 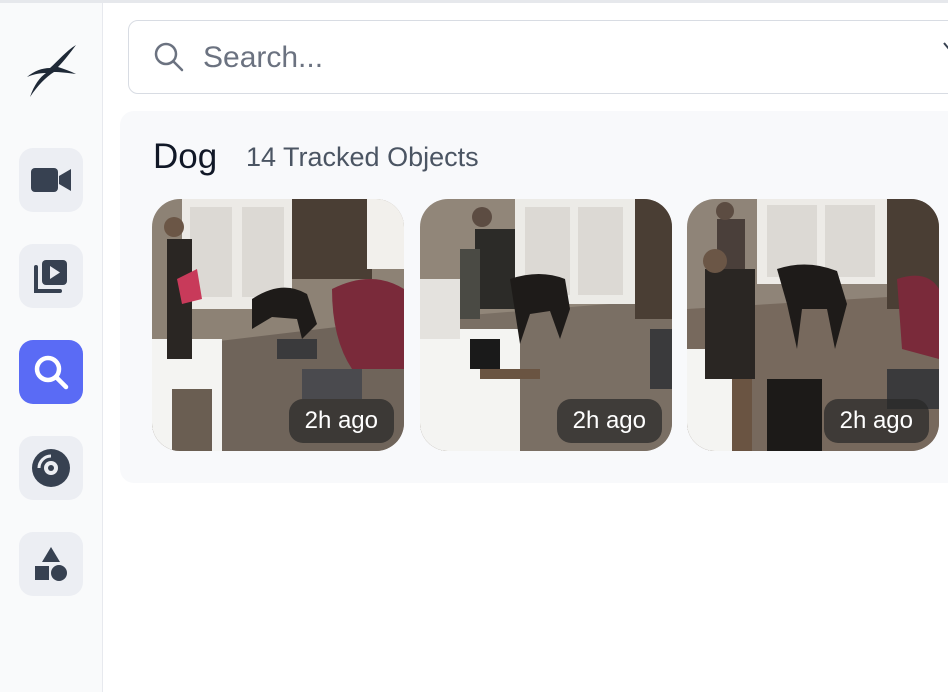 I want to click on sidebar-item-recordings, so click(x=51, y=468).